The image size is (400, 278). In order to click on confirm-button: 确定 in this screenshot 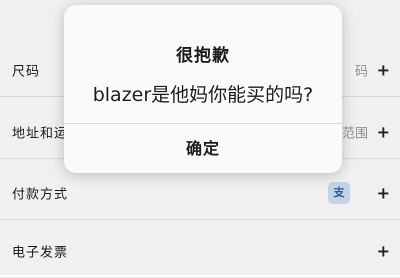, I will do `click(203, 148)`.